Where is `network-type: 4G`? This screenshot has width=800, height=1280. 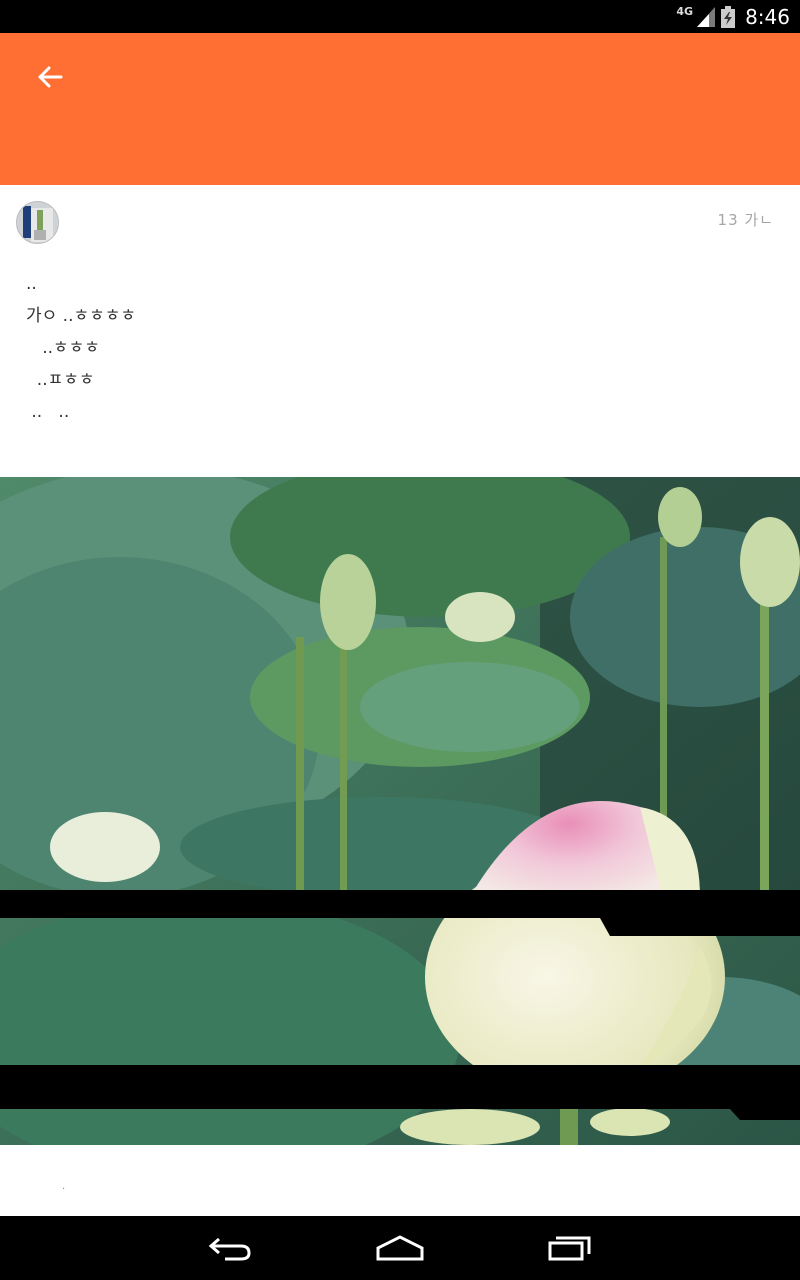
network-type: 4G is located at coordinates (685, 11).